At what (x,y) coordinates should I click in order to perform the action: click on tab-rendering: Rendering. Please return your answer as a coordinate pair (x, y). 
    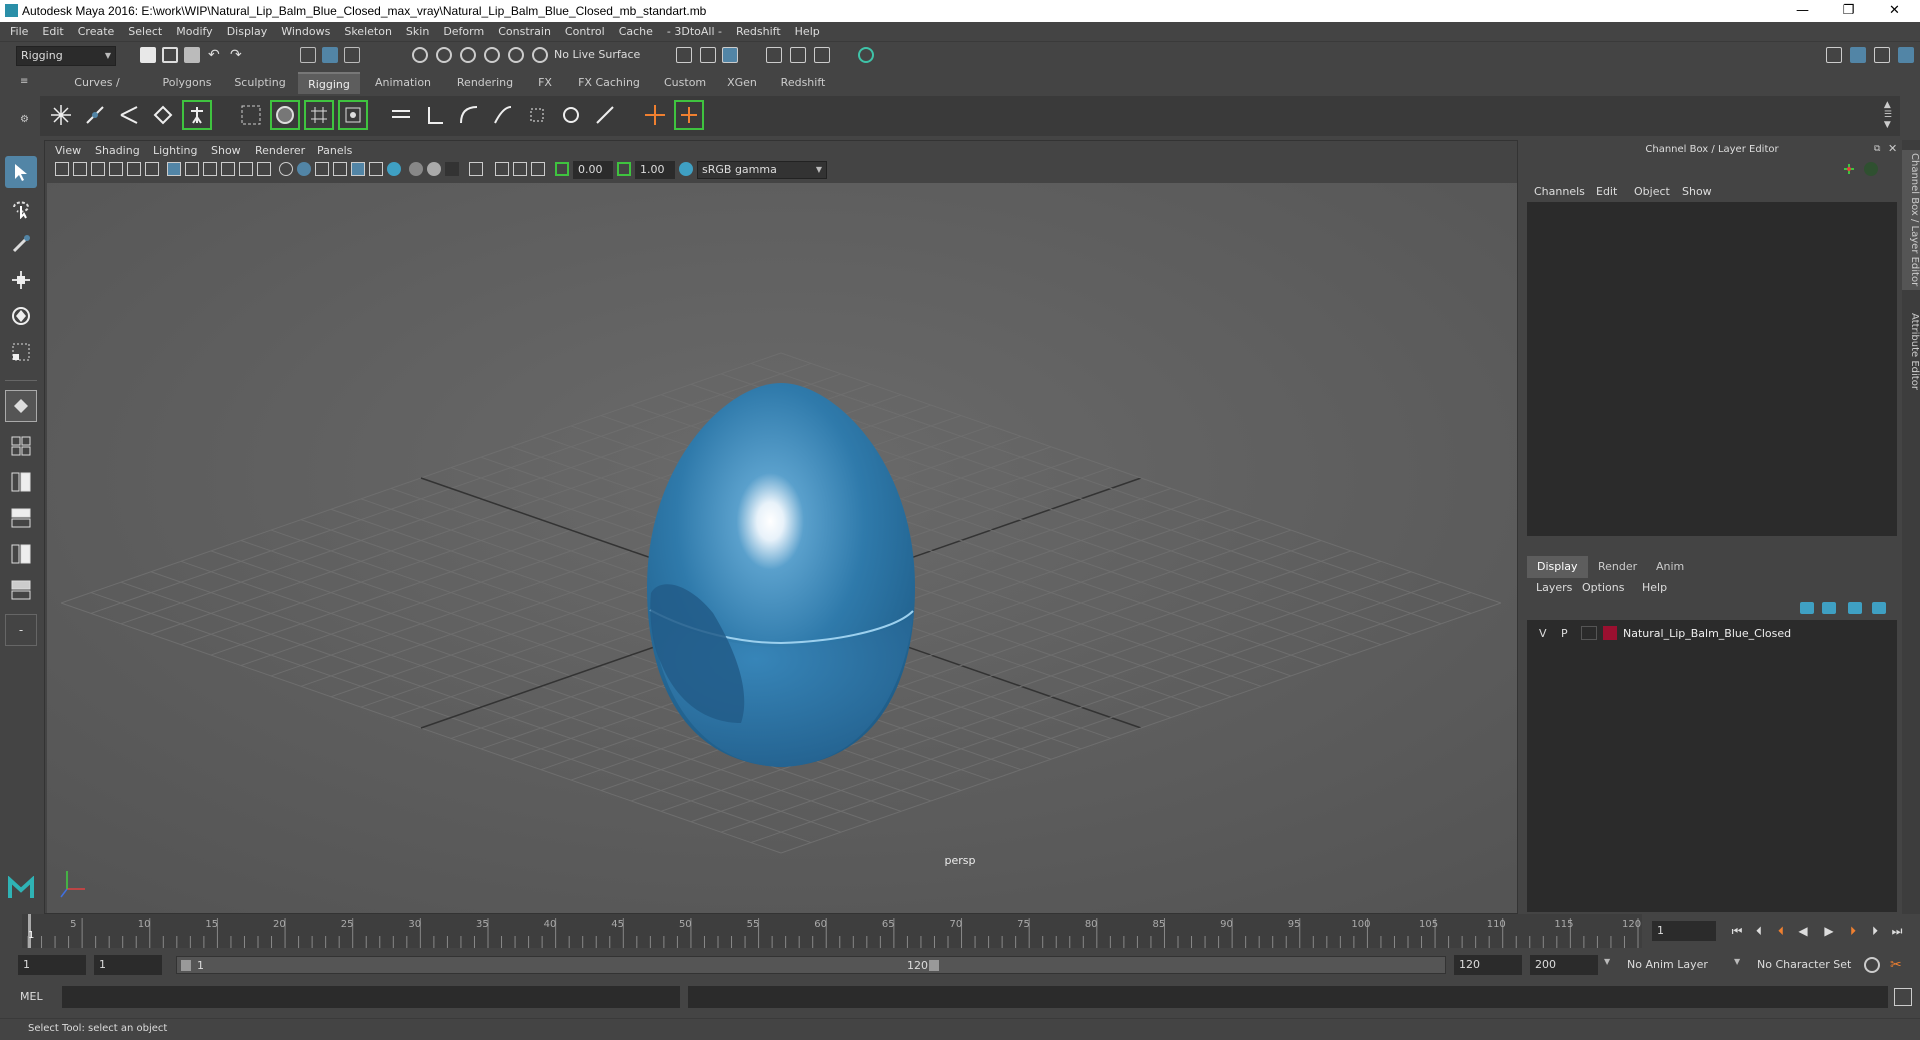
    Looking at the image, I should click on (485, 83).